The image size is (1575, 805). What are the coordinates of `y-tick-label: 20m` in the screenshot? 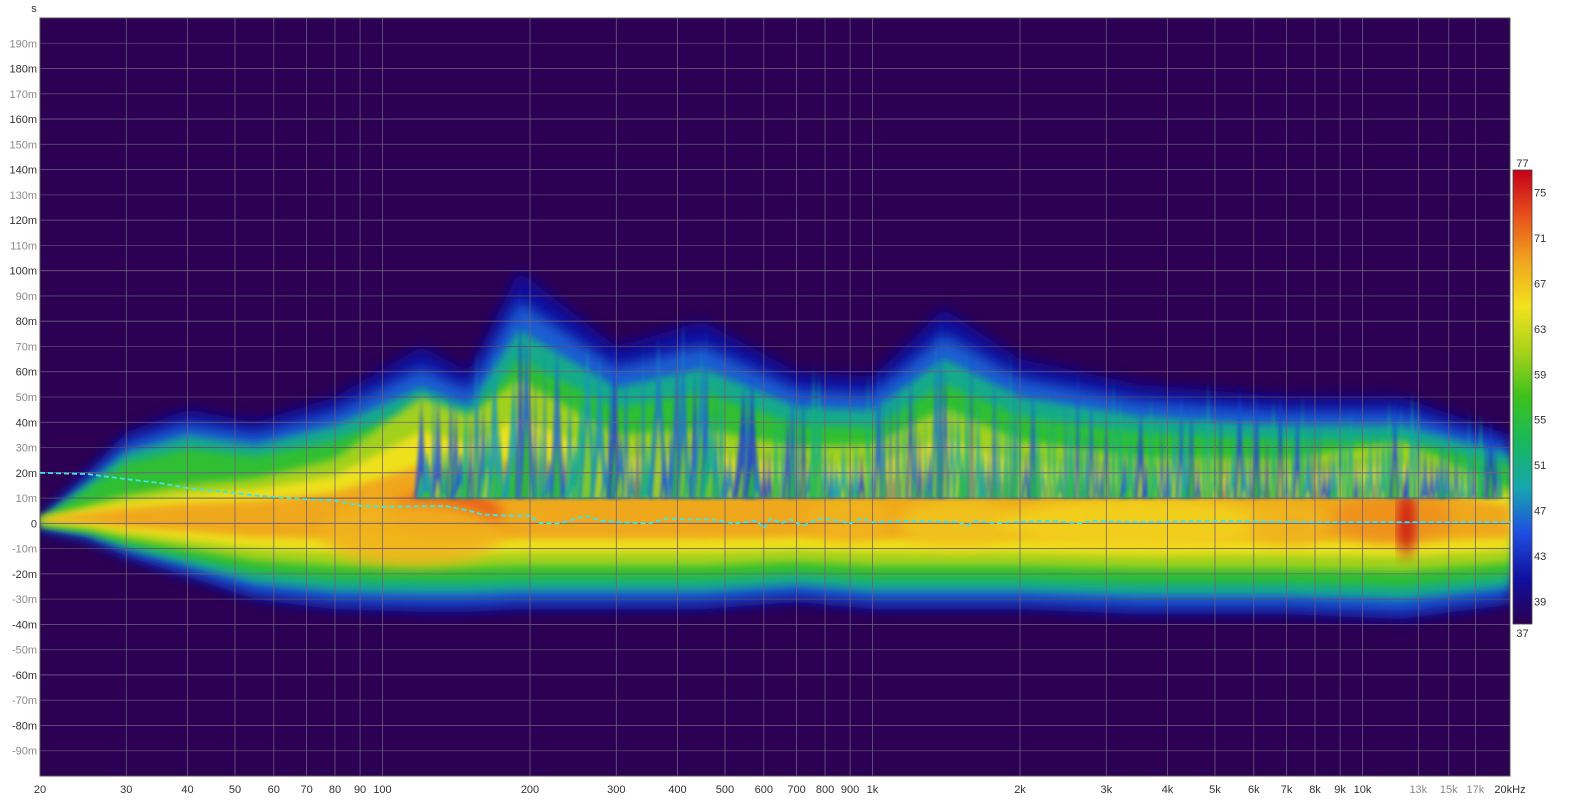 It's located at (26, 474).